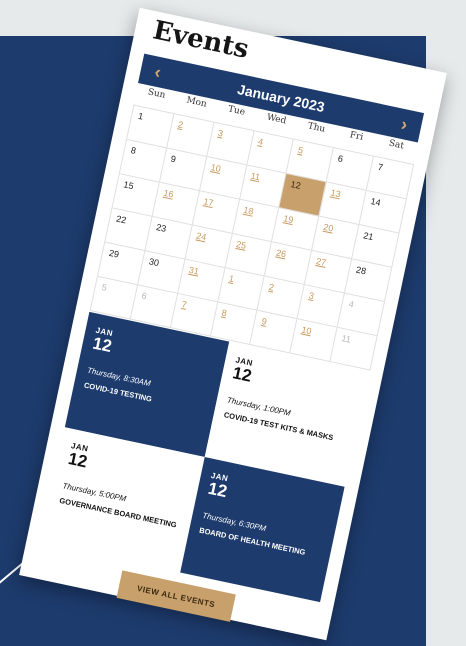 The width and height of the screenshot is (466, 646). Describe the element at coordinates (158, 72) in the screenshot. I see `prev-month-icon: ‹` at that location.